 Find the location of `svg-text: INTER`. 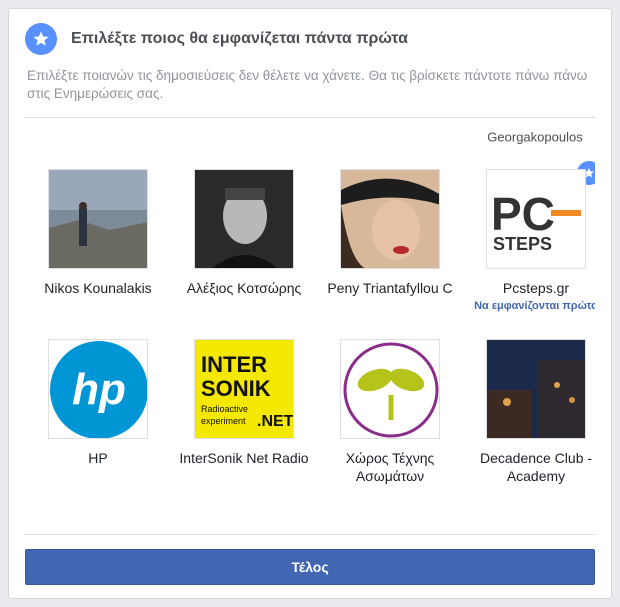

svg-text: INTER is located at coordinates (234, 364).